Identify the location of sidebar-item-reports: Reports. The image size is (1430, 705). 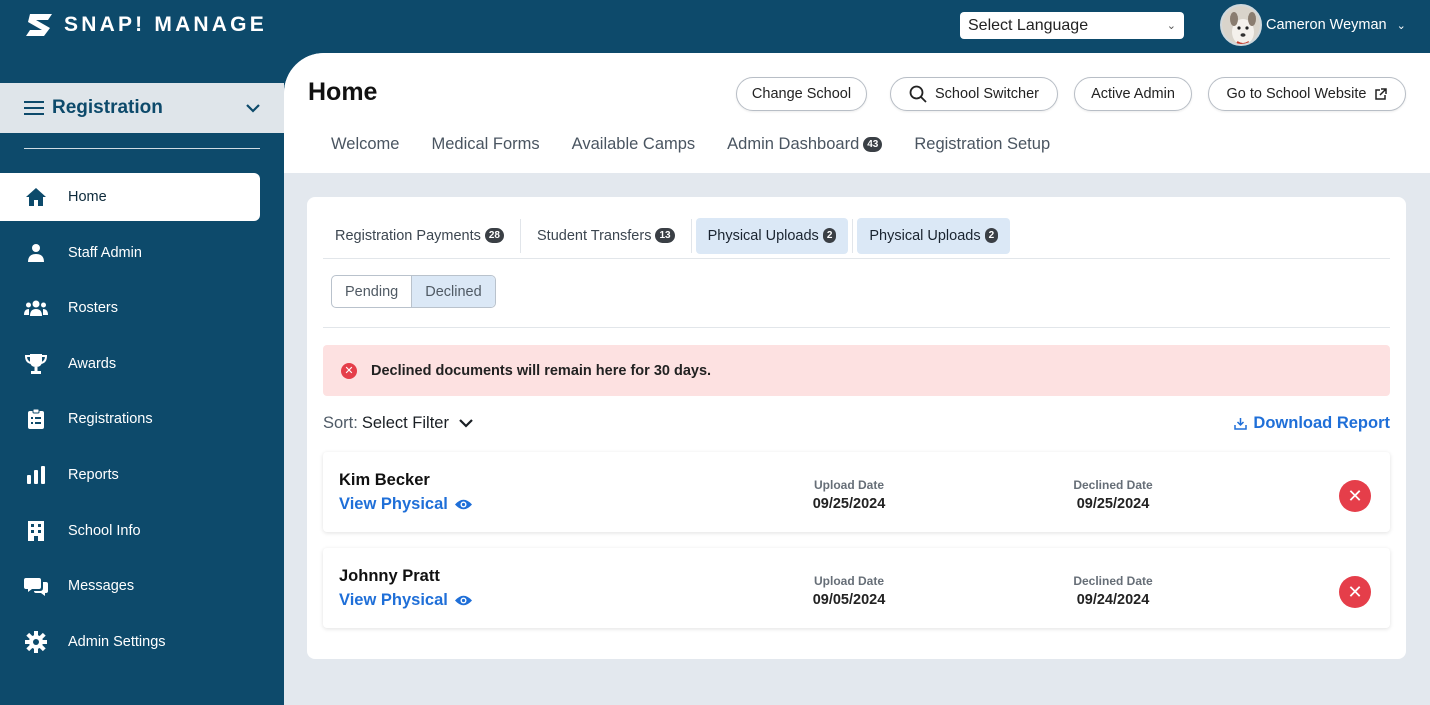
(130, 475).